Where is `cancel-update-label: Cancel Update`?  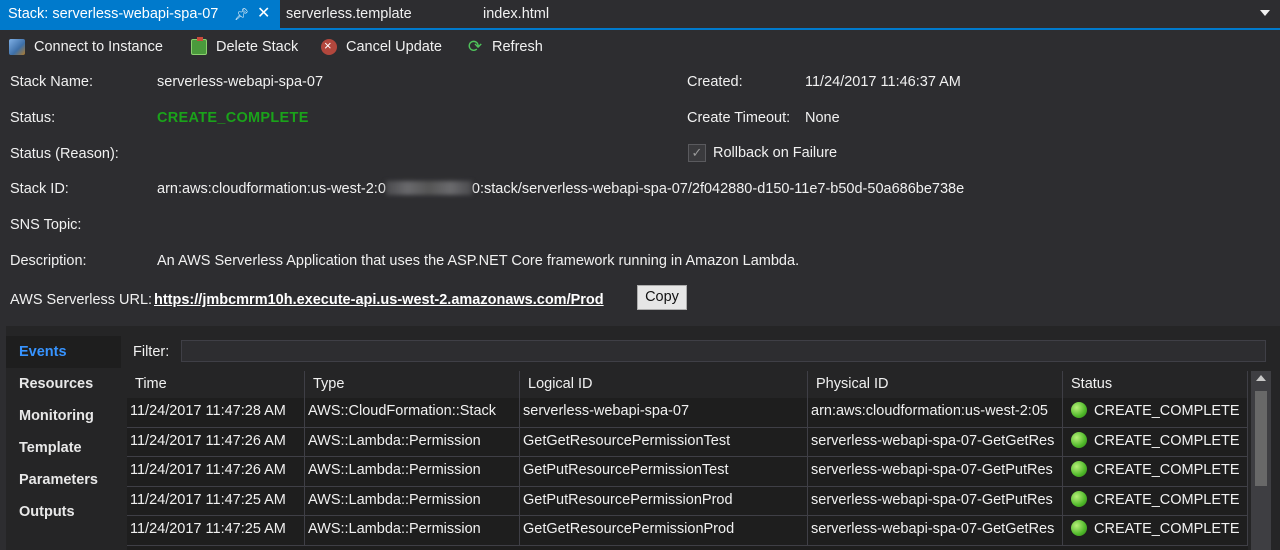
cancel-update-label: Cancel Update is located at coordinates (394, 47).